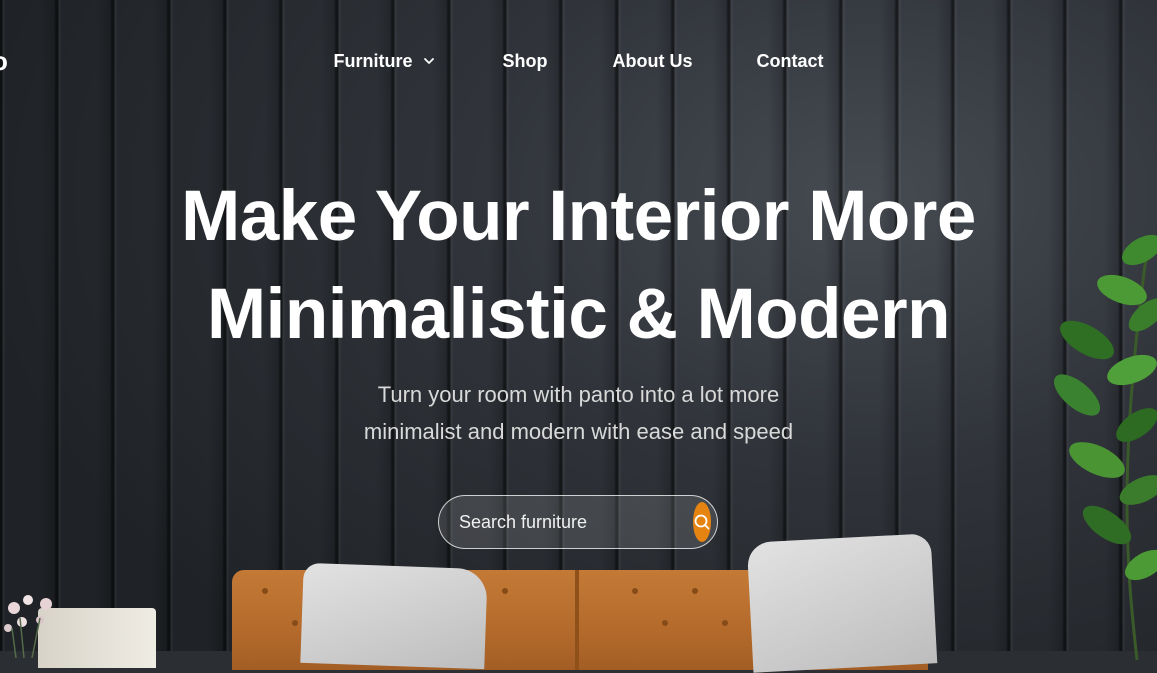  What do you see at coordinates (578, 314) in the screenshot?
I see `hero-title-line-2: Minimalistic & Modern` at bounding box center [578, 314].